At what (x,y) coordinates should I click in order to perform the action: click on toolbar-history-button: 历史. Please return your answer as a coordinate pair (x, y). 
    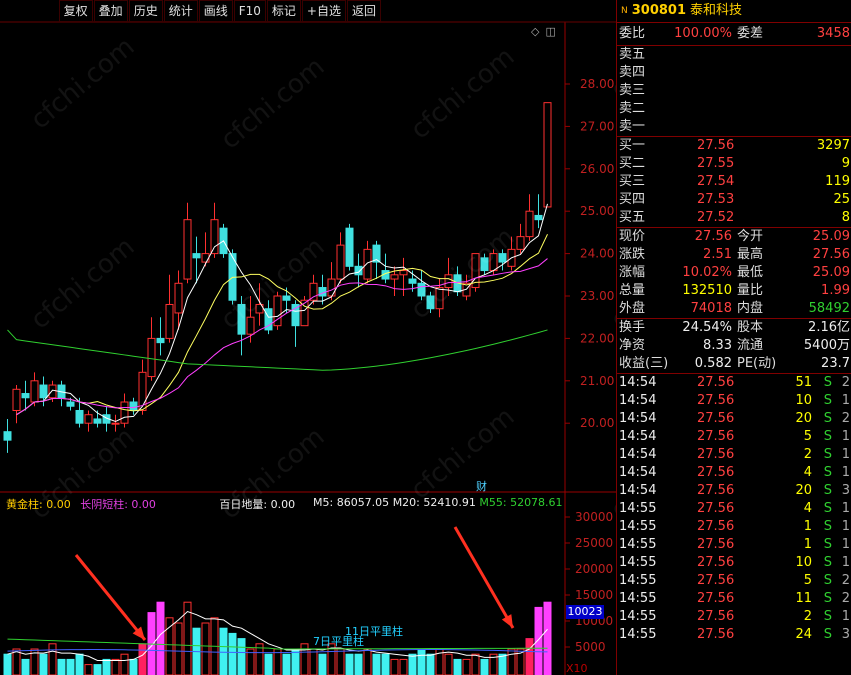
    Looking at the image, I should click on (145, 11).